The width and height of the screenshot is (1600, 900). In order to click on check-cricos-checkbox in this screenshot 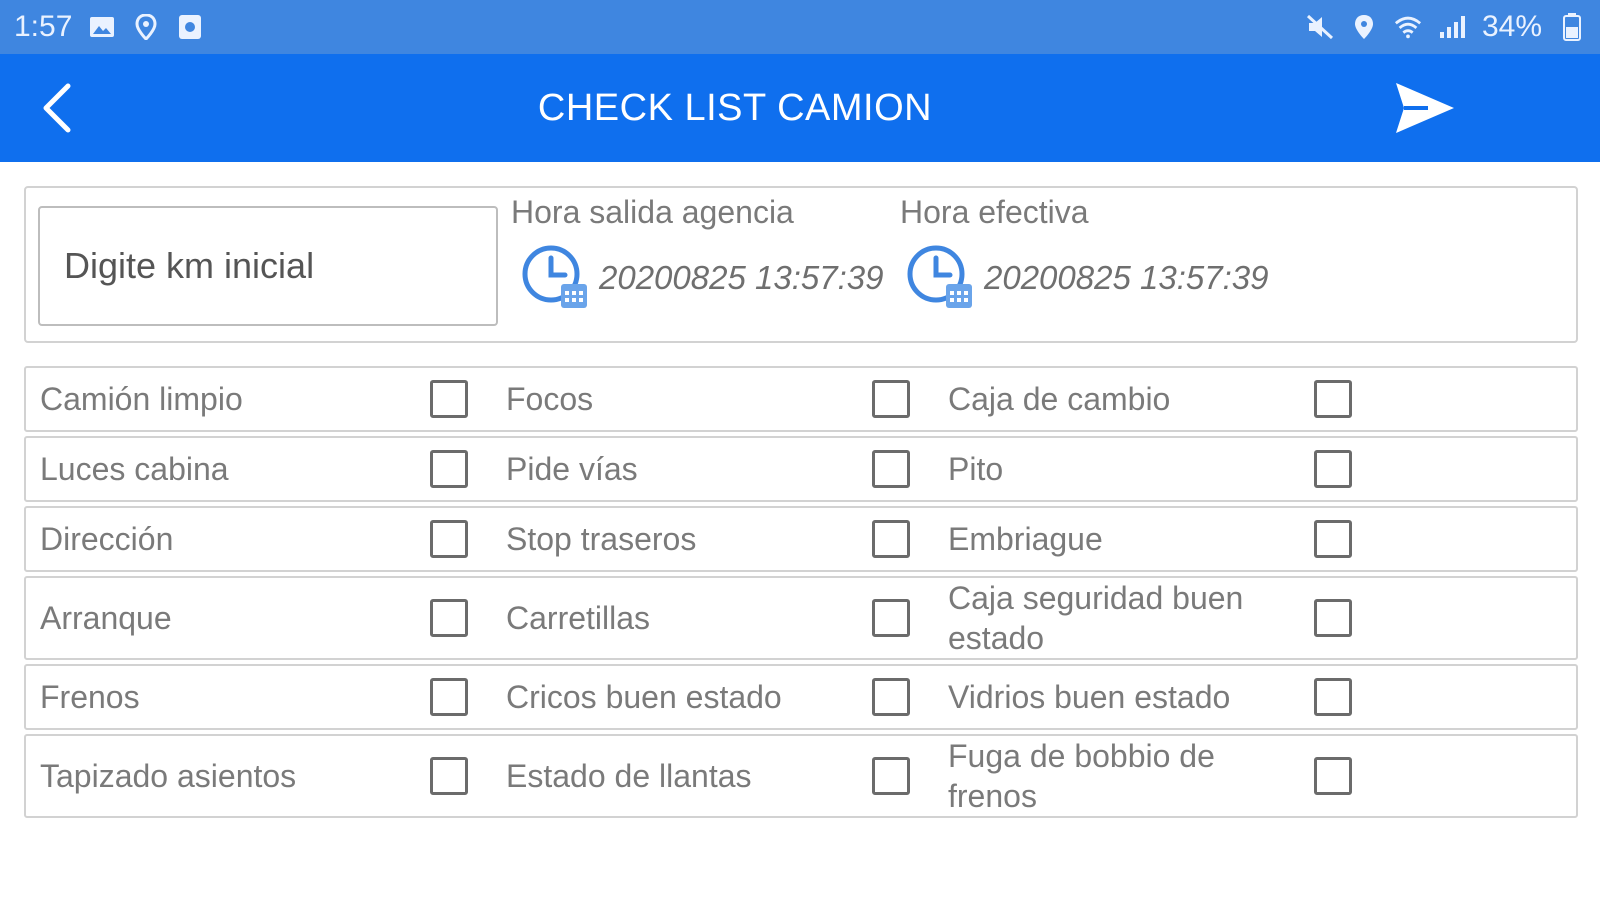, I will do `click(891, 697)`.